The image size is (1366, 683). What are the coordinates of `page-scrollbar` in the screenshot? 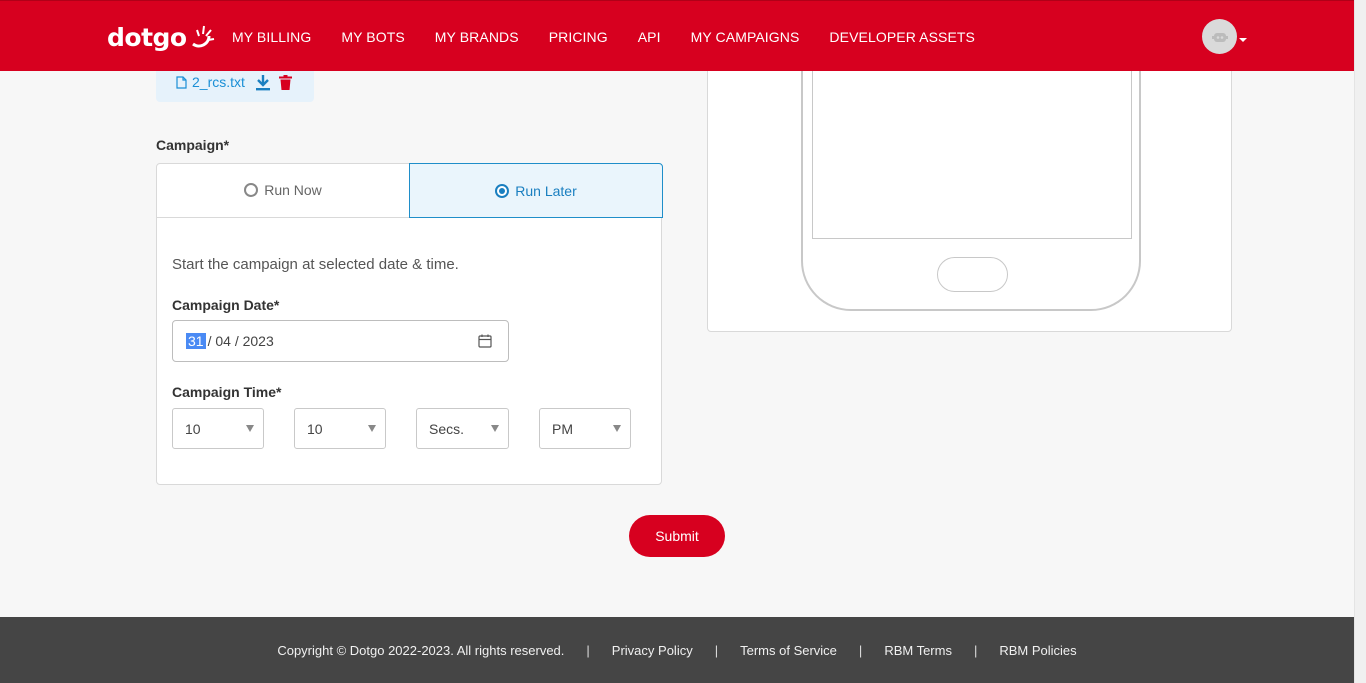 It's located at (1360, 341).